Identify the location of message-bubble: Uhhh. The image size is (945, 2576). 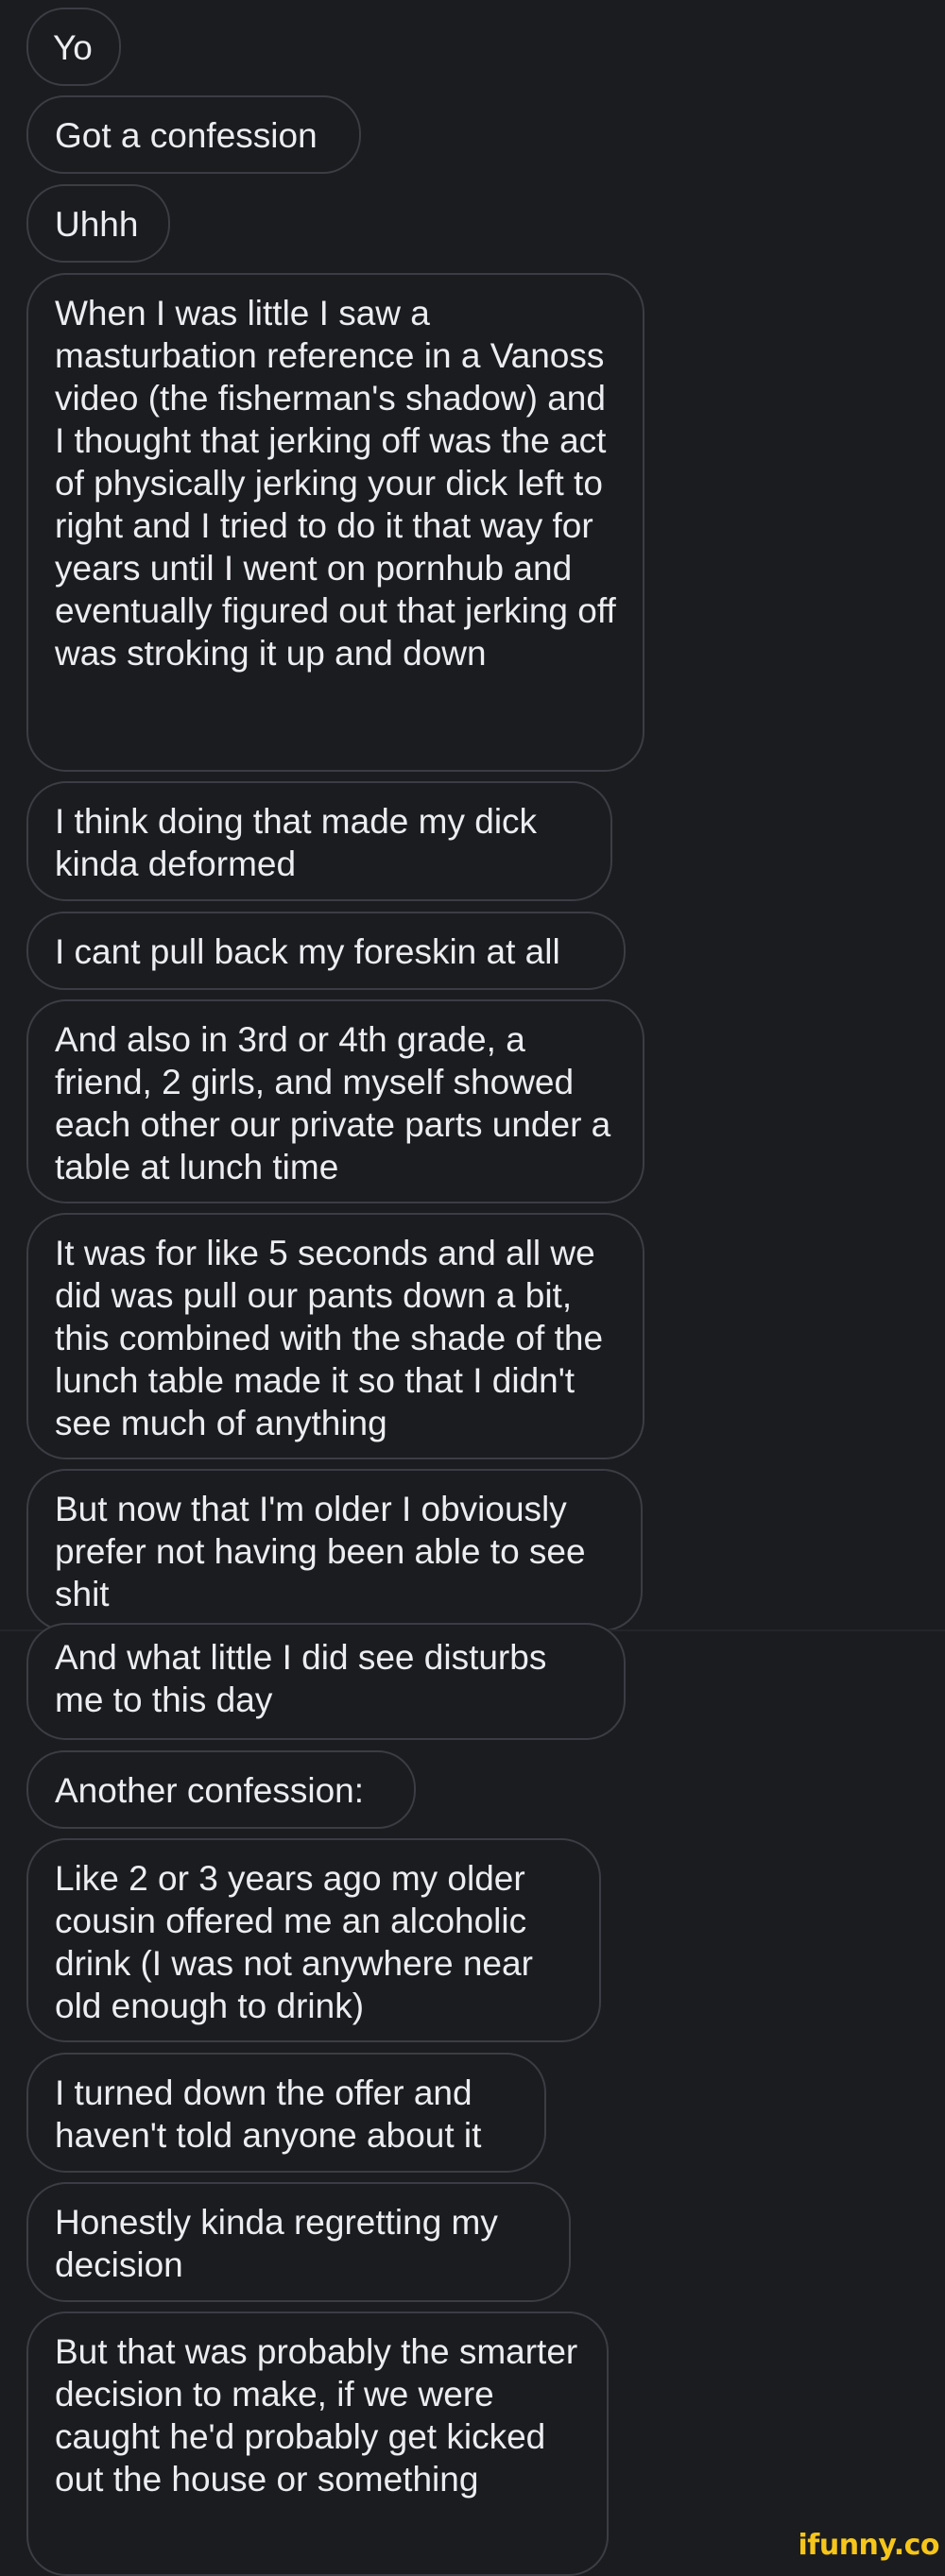
(98, 224).